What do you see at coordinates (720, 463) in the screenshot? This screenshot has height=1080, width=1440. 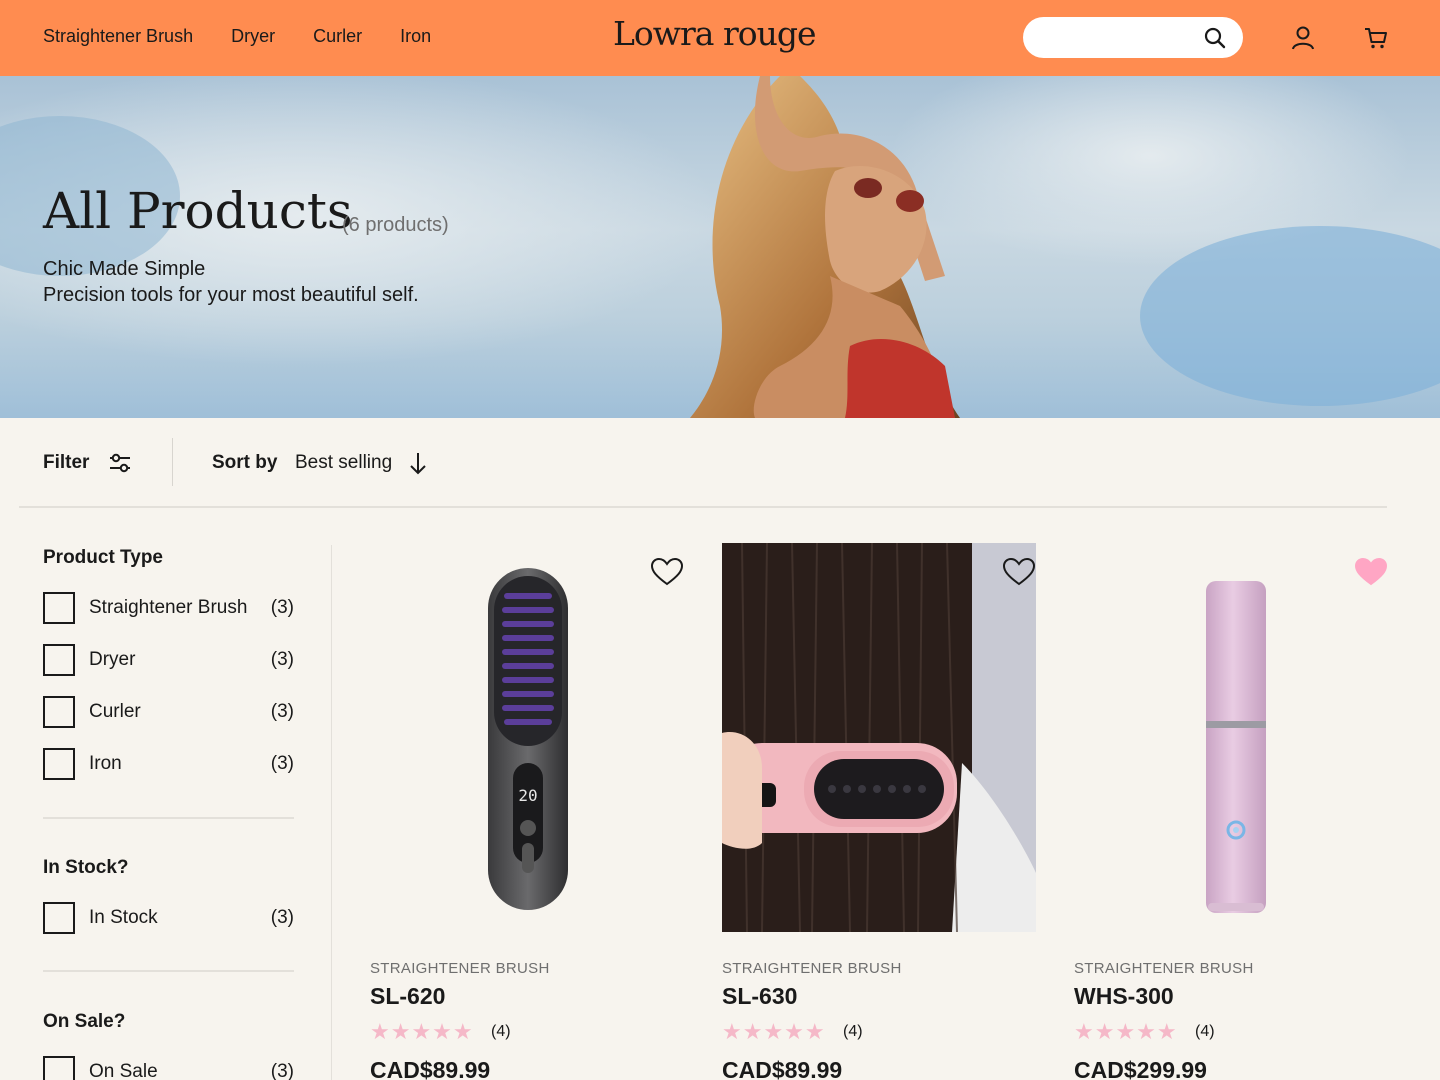 I see `listing-toolbar: Filter Sort by Best selling` at bounding box center [720, 463].